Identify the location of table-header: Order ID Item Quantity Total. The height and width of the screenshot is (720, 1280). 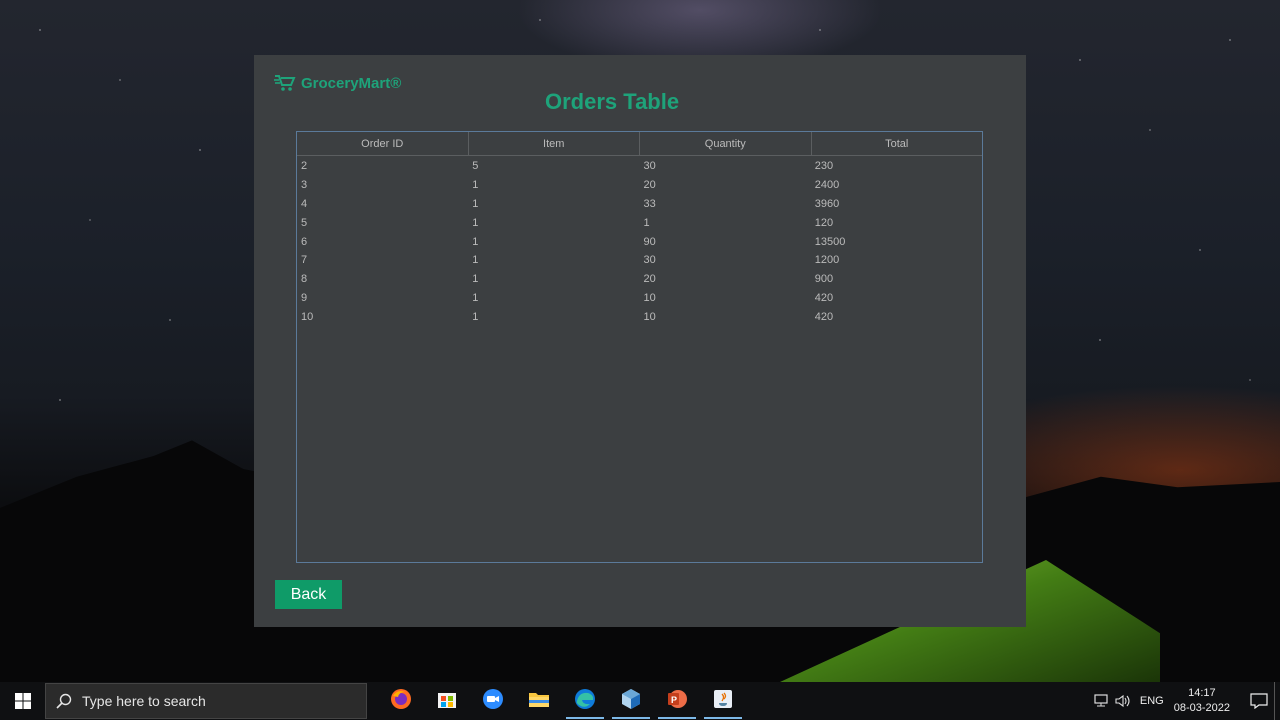
(639, 144).